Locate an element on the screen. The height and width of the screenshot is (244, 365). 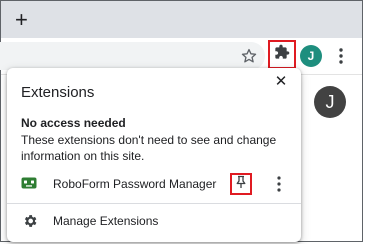
profile-avatar: J is located at coordinates (311, 56).